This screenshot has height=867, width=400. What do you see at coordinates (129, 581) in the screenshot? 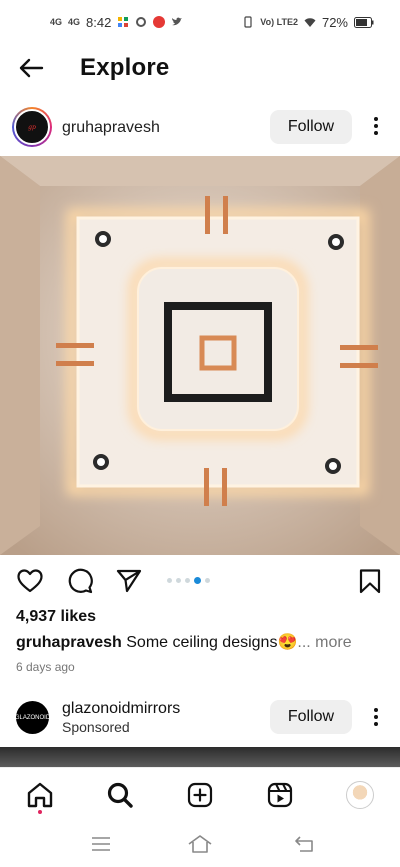
I see `share-icon` at bounding box center [129, 581].